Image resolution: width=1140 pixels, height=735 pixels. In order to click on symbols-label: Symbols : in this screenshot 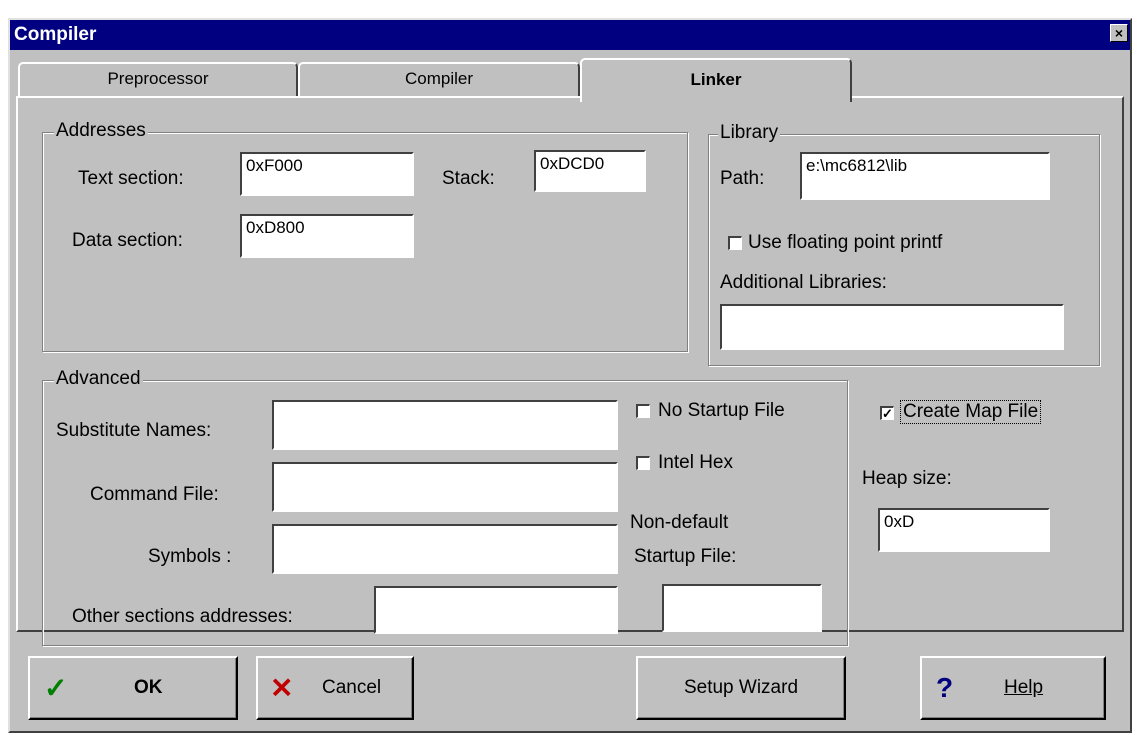, I will do `click(190, 556)`.